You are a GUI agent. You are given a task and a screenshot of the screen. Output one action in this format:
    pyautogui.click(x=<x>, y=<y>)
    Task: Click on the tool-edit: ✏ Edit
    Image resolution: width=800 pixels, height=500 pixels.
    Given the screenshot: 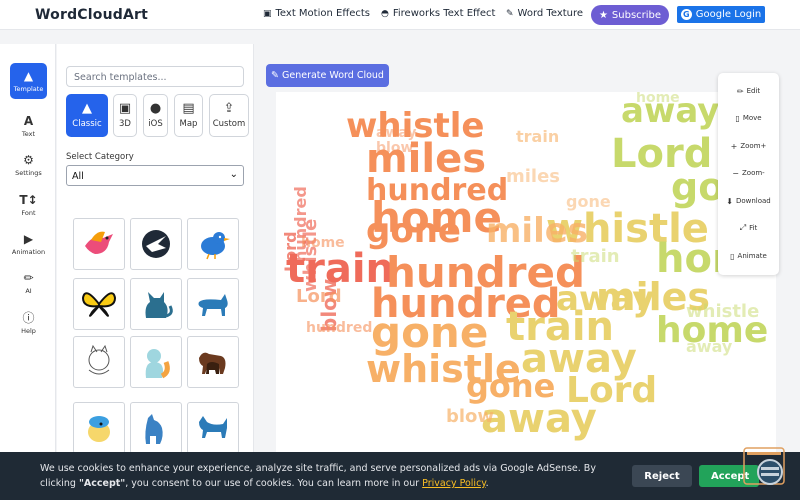 What is the action you would take?
    pyautogui.click(x=748, y=91)
    